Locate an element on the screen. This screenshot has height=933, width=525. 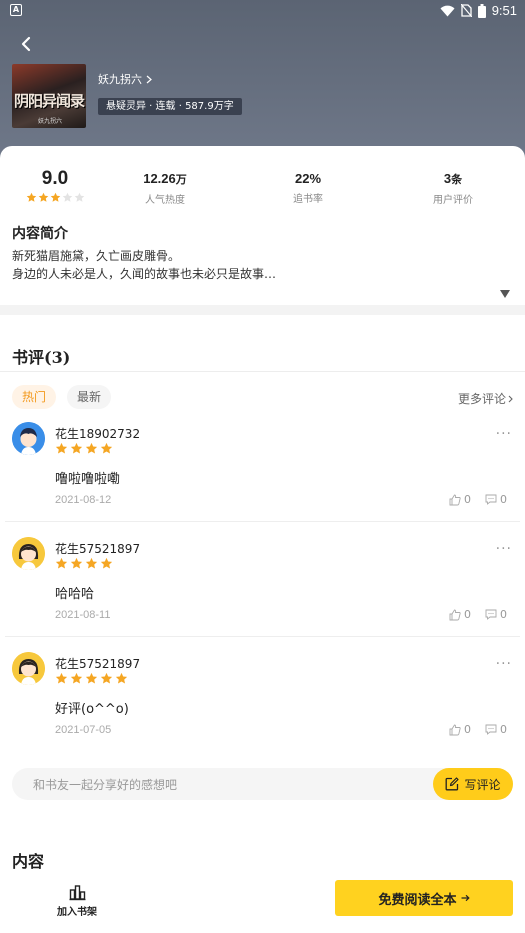
status-bar: A 9:51 is located at coordinates (262, 12).